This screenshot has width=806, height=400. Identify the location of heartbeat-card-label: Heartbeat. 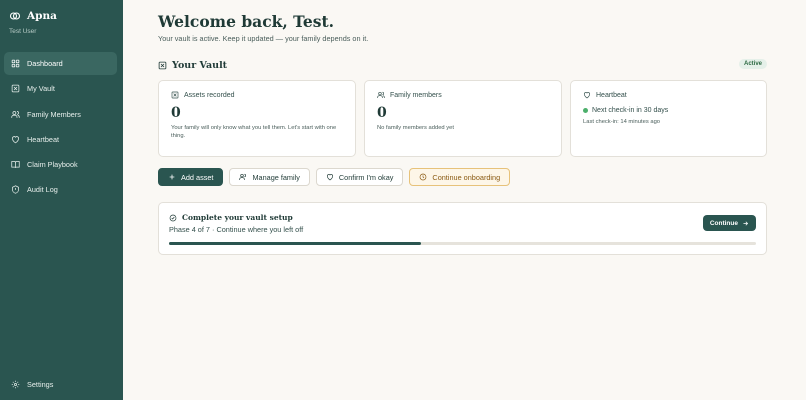
(611, 95).